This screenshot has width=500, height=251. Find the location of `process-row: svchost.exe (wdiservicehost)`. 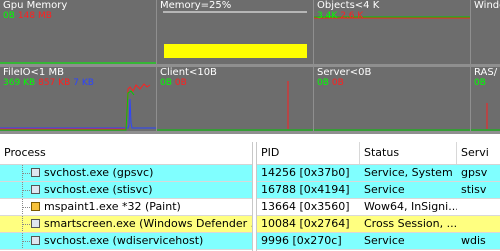

process-row: svchost.exe (wdiservicehost) is located at coordinates (126, 241).